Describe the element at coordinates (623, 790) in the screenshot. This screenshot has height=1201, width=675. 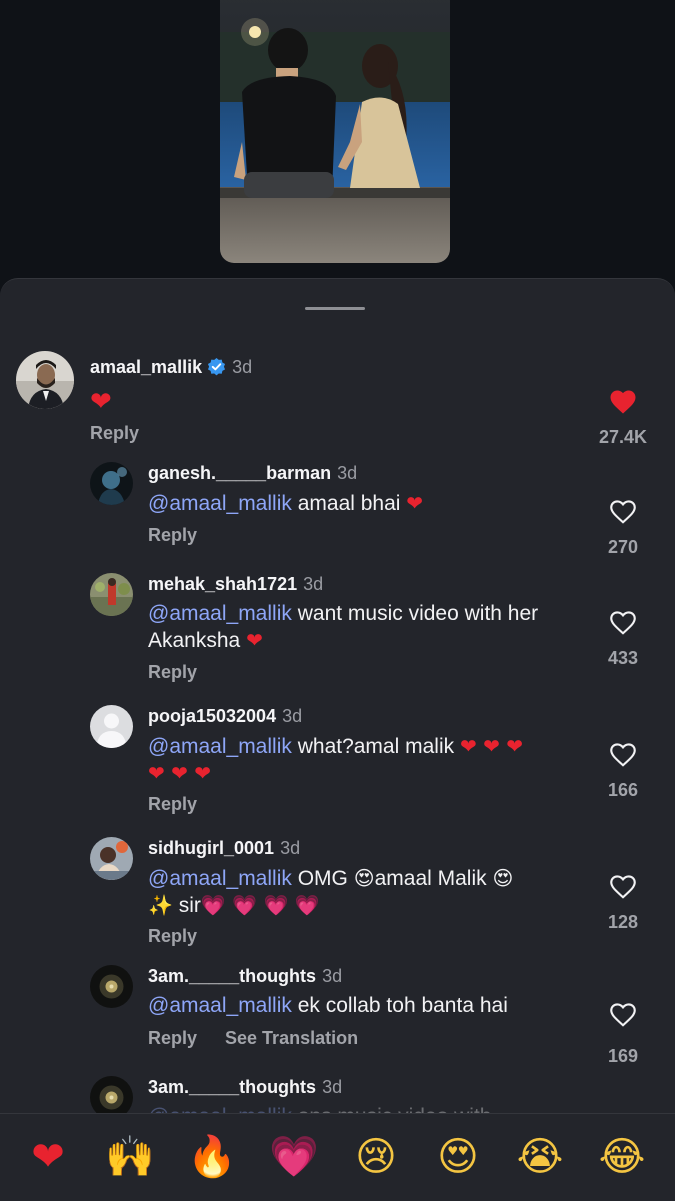
I see `like-count: 166` at that location.